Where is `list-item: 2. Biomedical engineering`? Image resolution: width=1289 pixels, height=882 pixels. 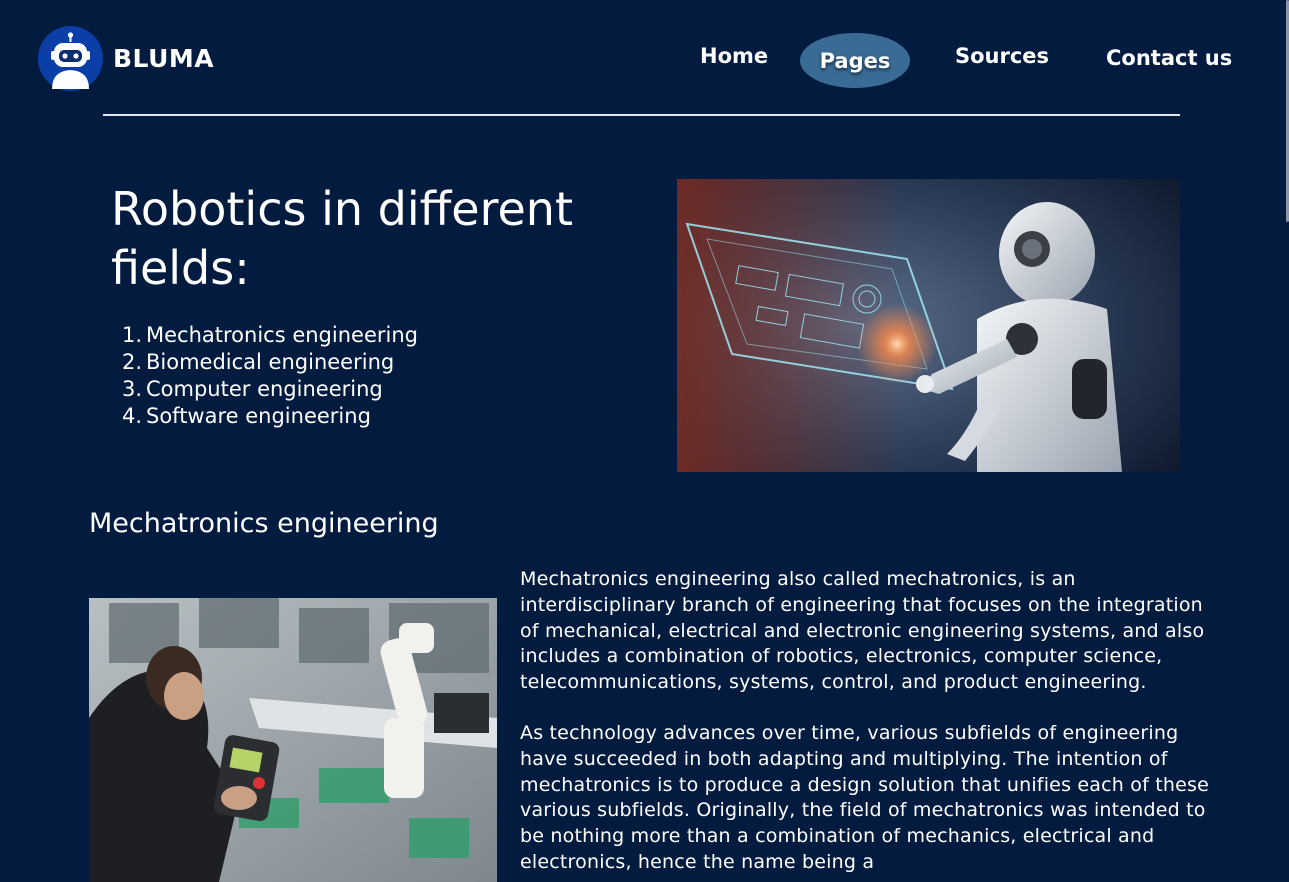 list-item: 2. Biomedical engineering is located at coordinates (270, 362).